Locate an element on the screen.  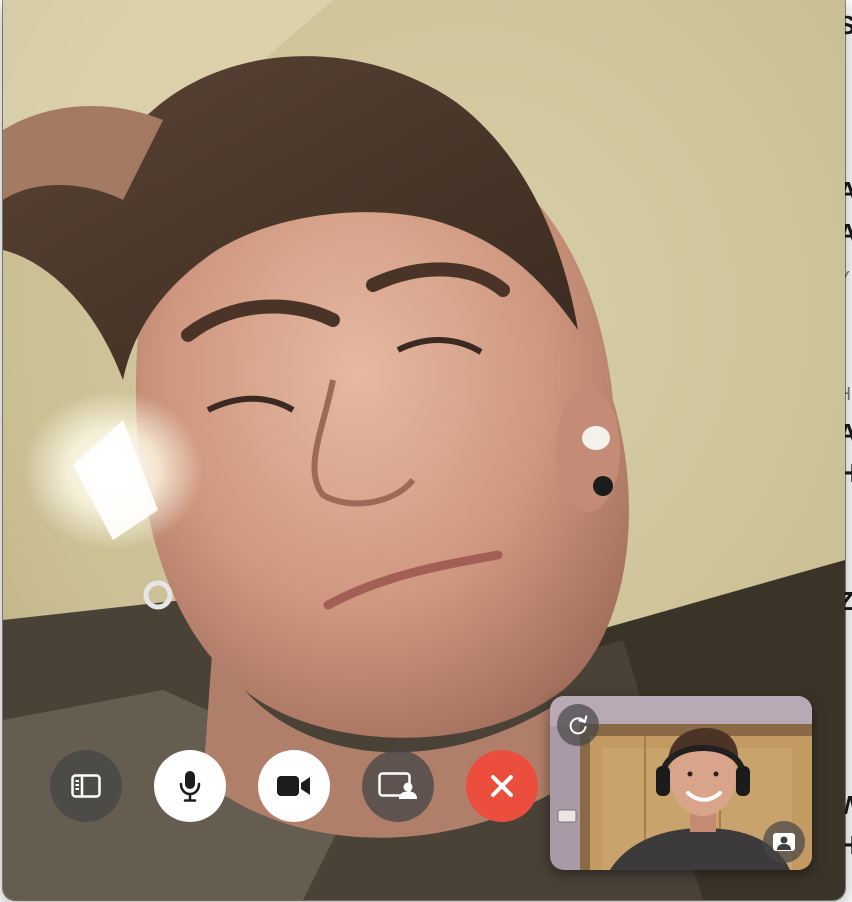
microphone-icon is located at coordinates (190, 786).